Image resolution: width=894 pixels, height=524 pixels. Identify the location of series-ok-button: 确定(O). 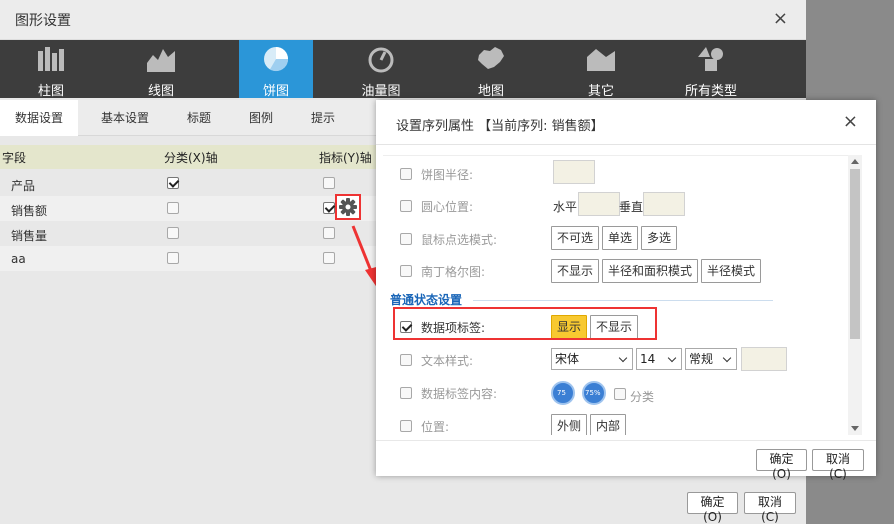
(781, 465).